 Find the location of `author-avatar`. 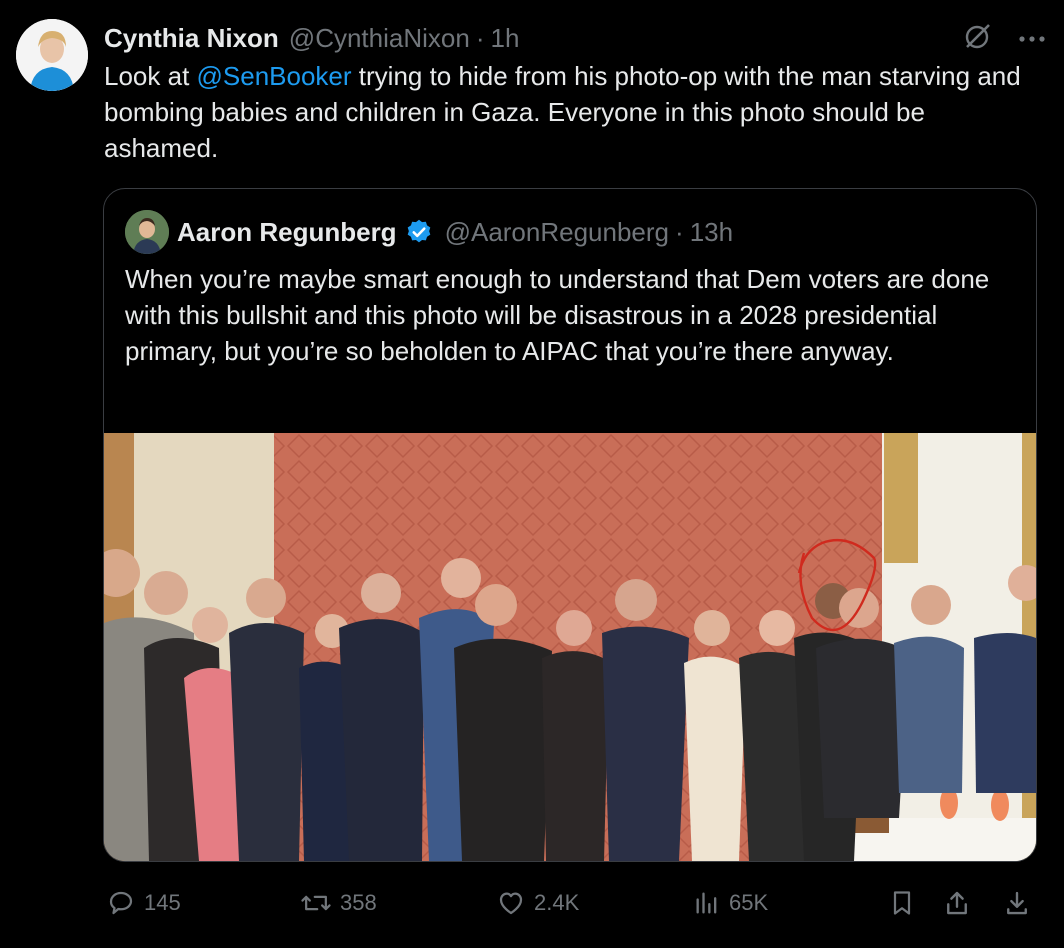

author-avatar is located at coordinates (52, 55).